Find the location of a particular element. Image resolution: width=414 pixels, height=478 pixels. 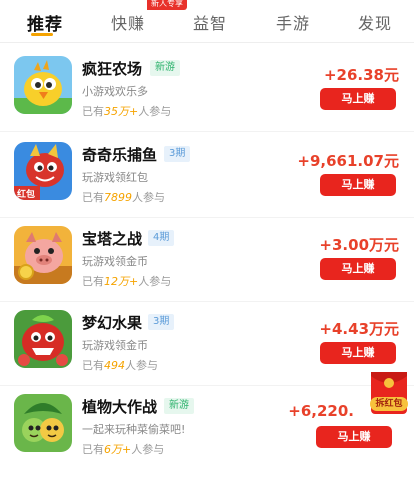

game-title: 植物大作战 is located at coordinates (120, 407).